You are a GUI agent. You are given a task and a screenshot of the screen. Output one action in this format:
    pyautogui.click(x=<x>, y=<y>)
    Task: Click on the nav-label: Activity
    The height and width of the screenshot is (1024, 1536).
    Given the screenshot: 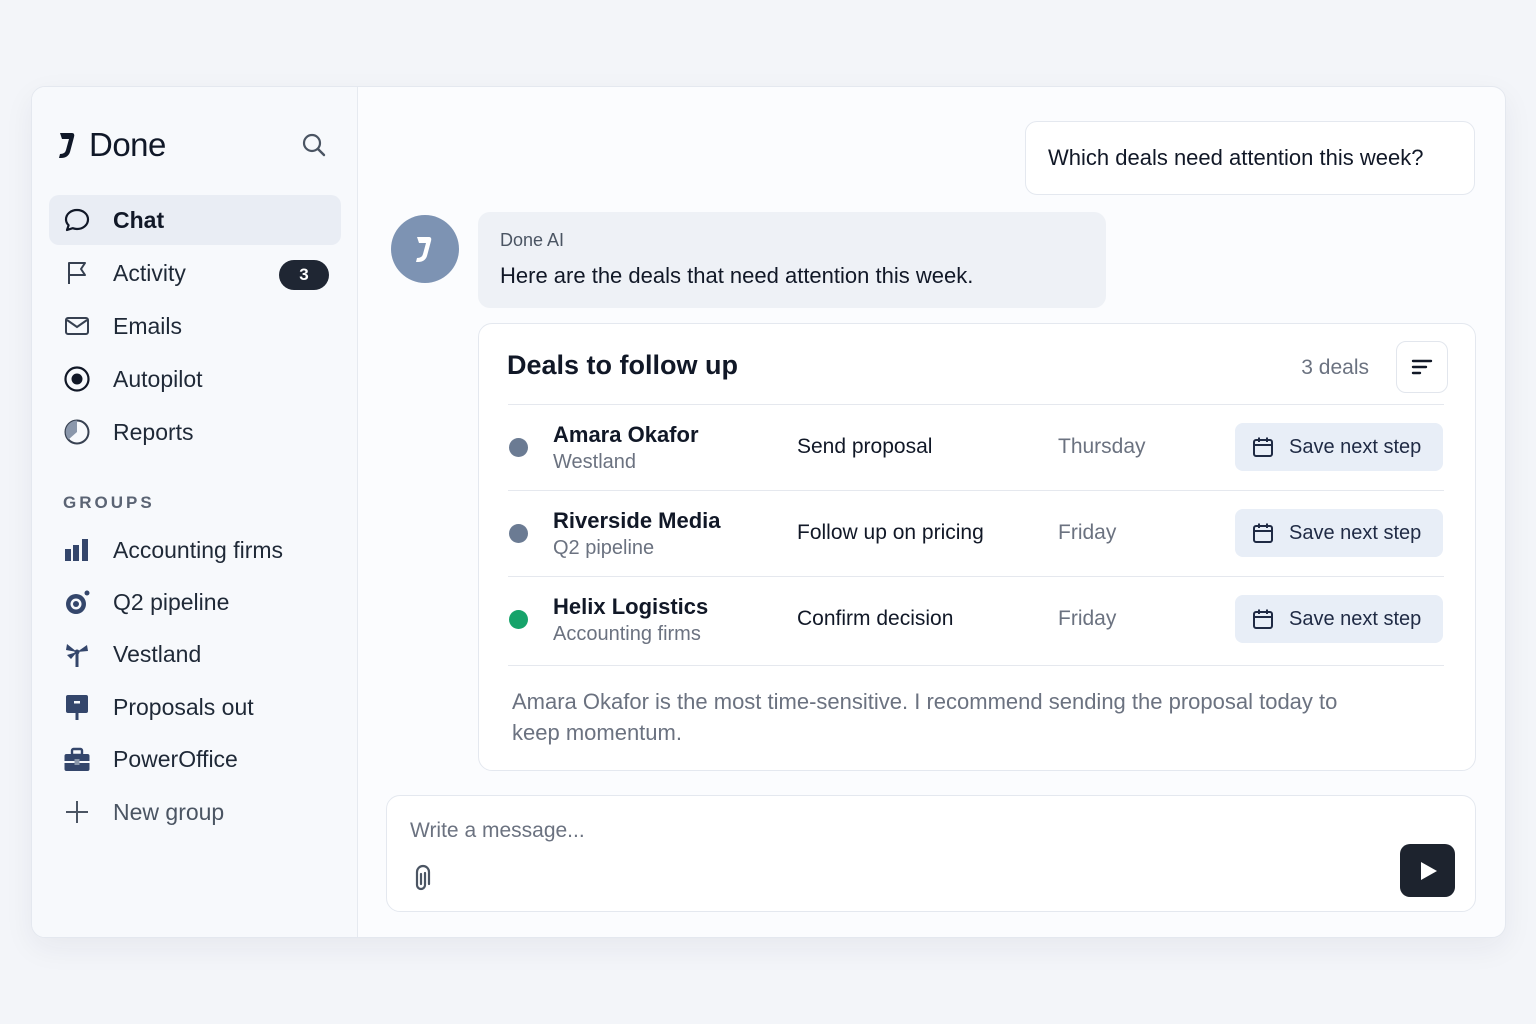 What is the action you would take?
    pyautogui.click(x=149, y=272)
    